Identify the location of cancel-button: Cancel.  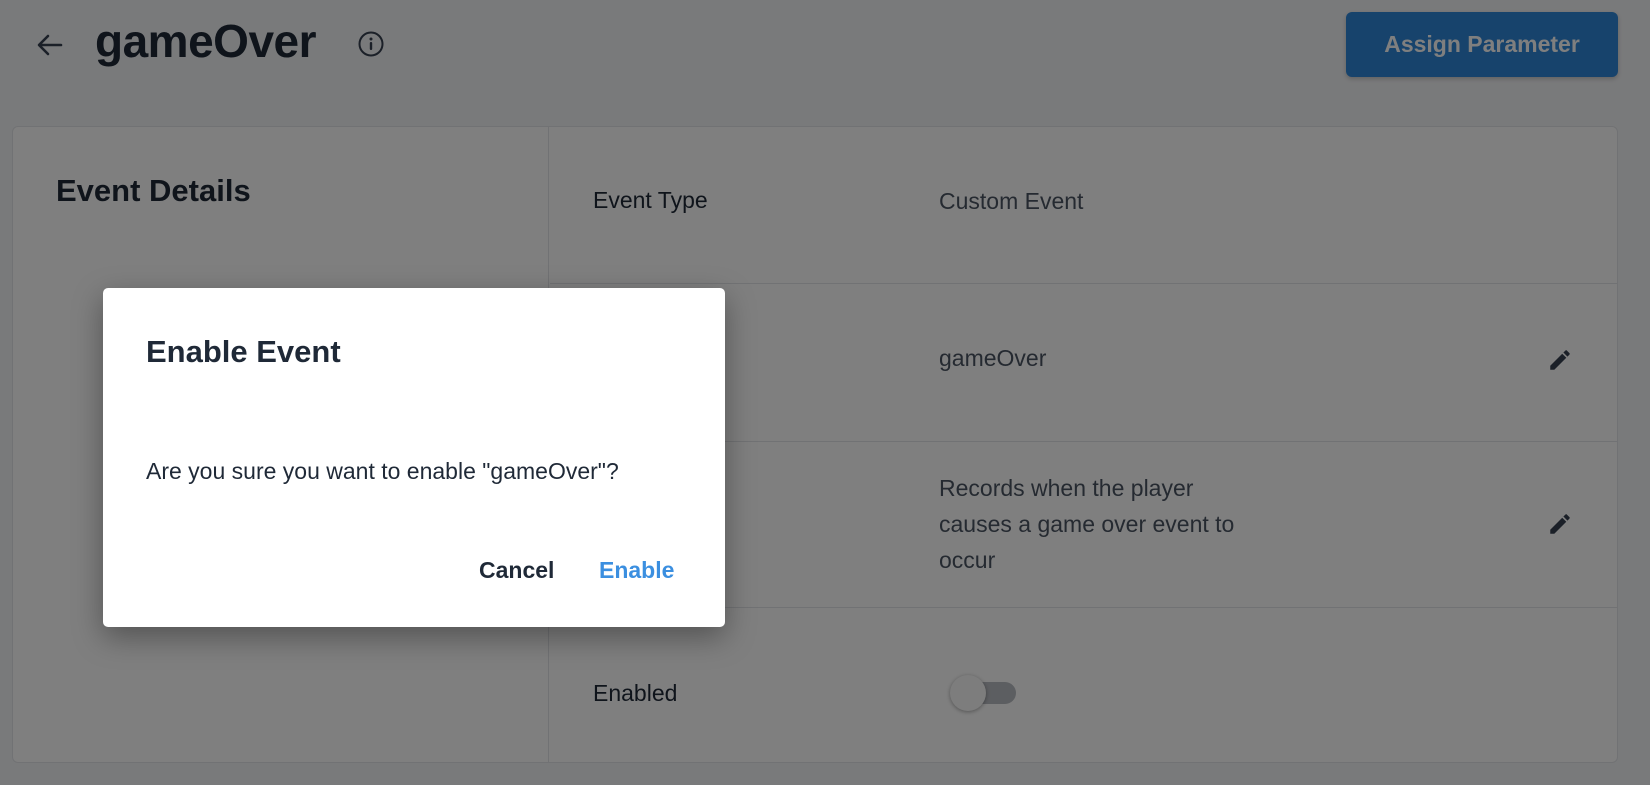
(516, 570).